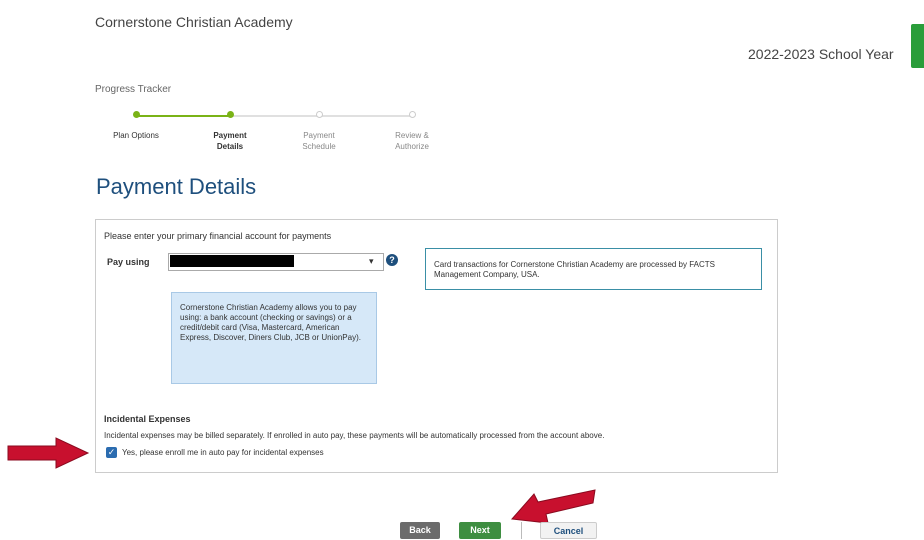 The image size is (924, 540). I want to click on step-label-review-authorize-text: Review & Authorize, so click(412, 141).